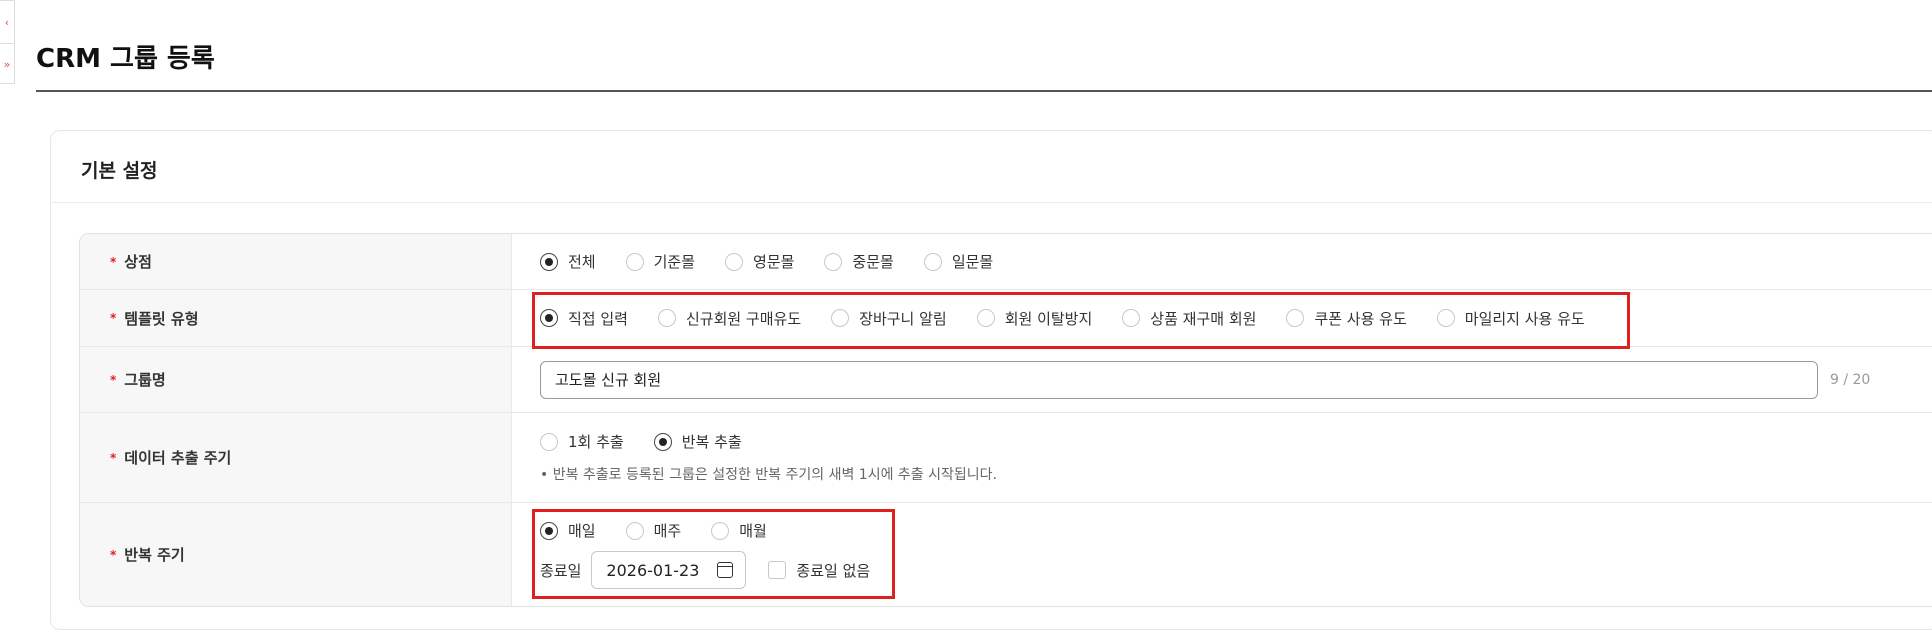 The width and height of the screenshot is (1932, 630). I want to click on radio-option: 기준몰, so click(660, 261).